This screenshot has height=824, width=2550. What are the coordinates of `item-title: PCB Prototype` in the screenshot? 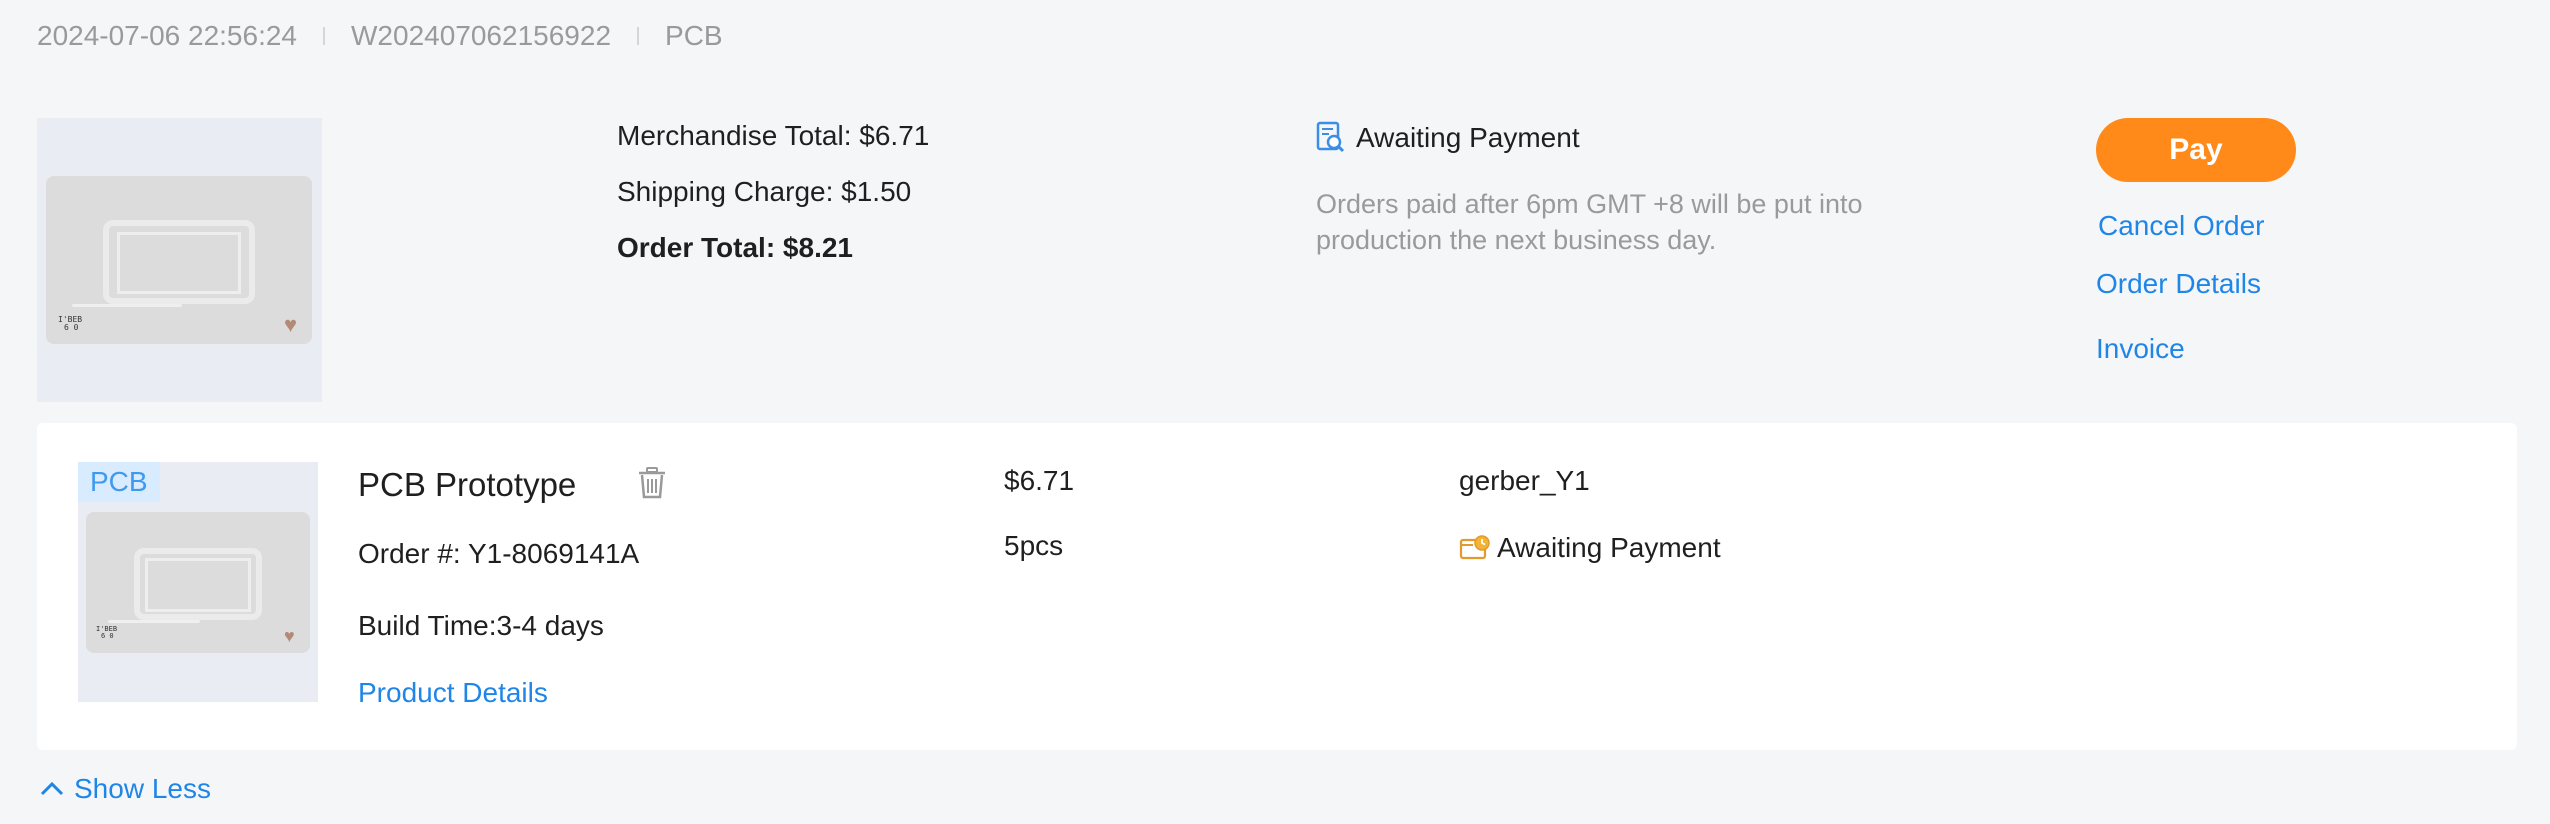 It's located at (467, 484).